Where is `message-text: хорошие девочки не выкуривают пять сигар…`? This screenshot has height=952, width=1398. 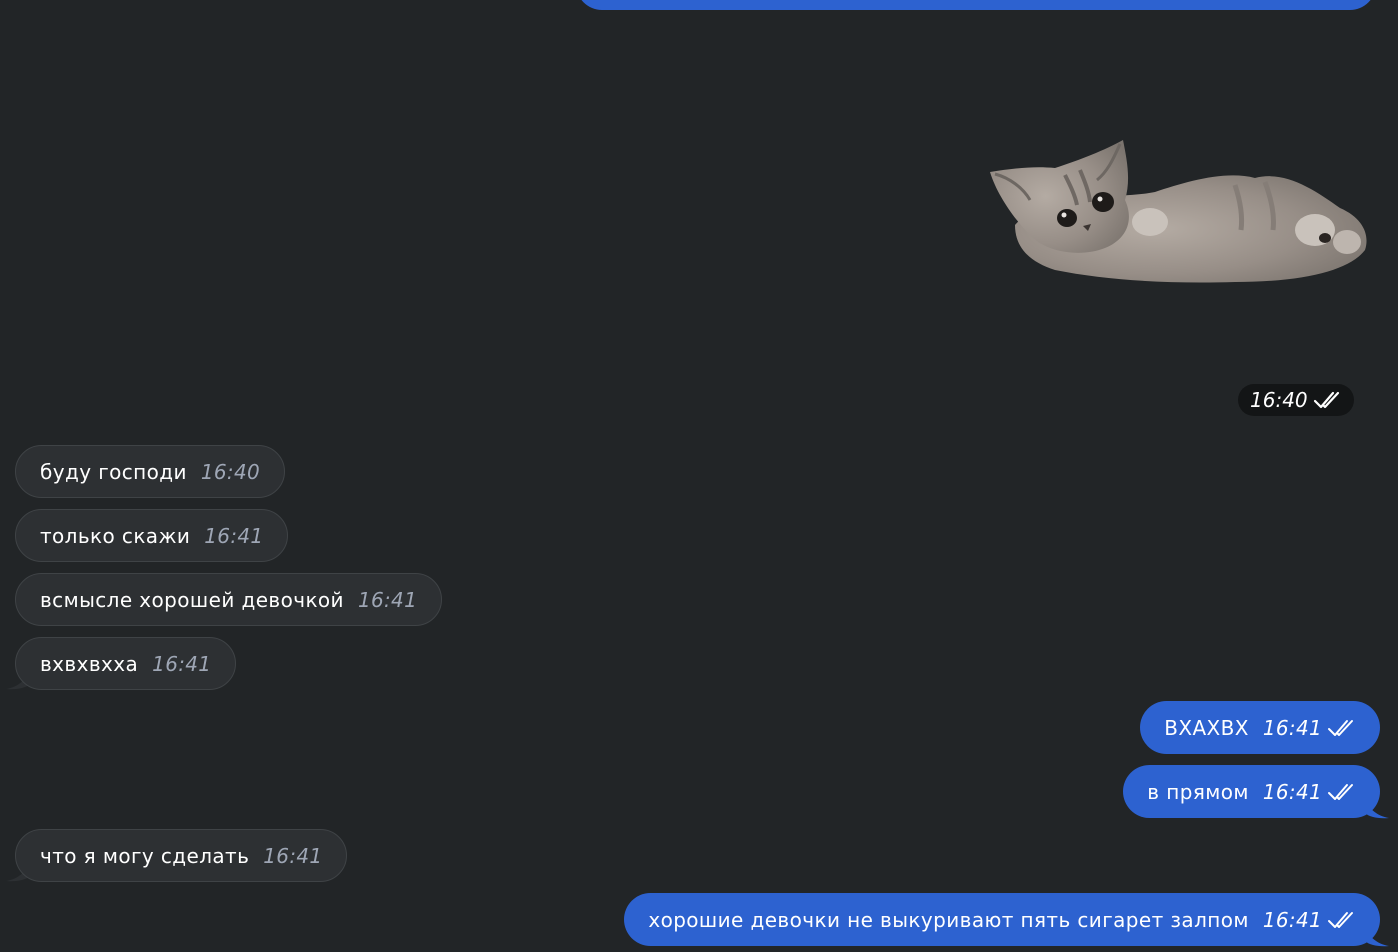 message-text: хорошие девочки не выкуривают пять сигар… is located at coordinates (948, 919).